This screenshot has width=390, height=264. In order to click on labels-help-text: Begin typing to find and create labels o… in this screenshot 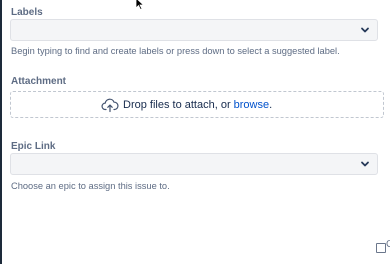, I will do `click(175, 51)`.